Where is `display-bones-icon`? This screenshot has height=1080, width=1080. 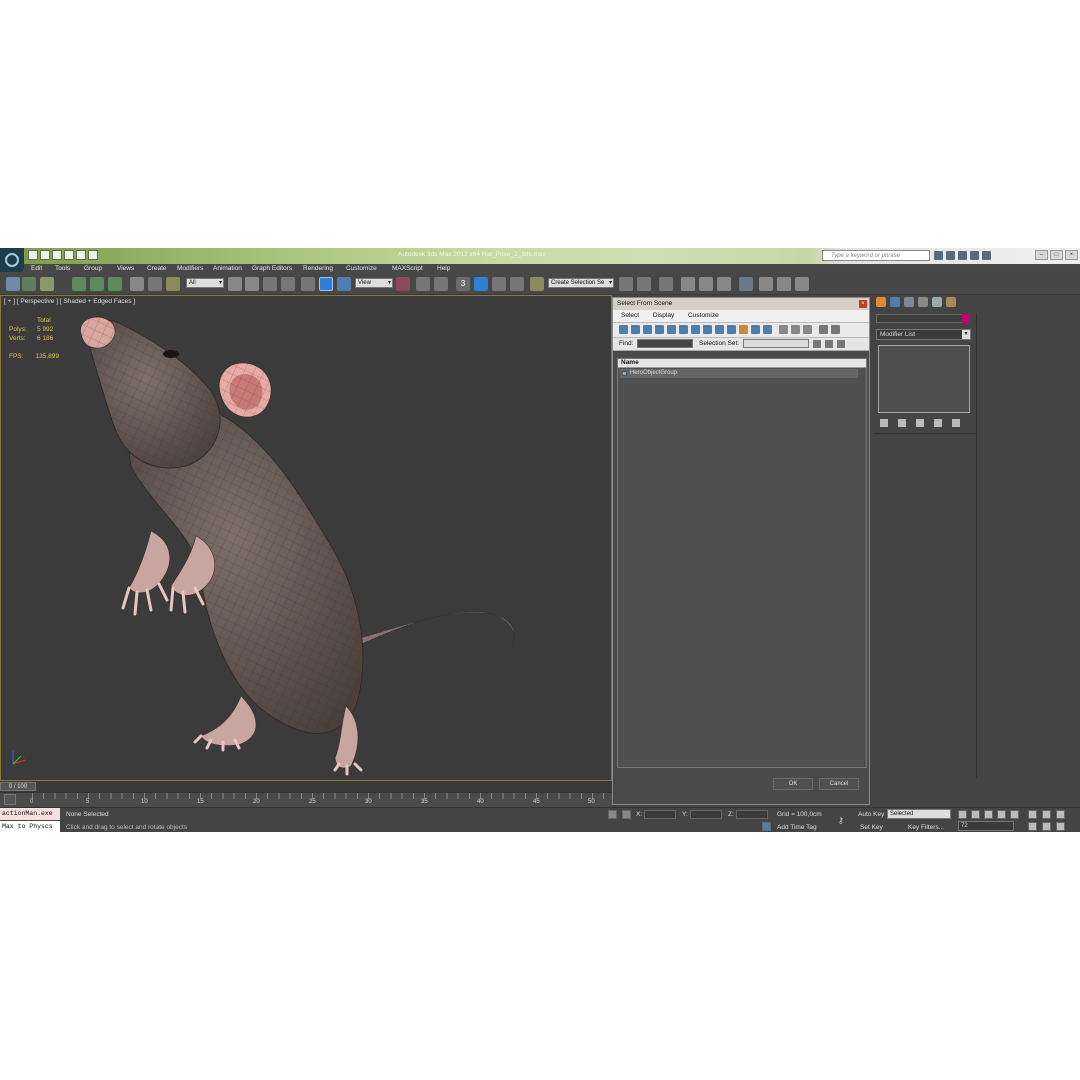
display-bones-icon is located at coordinates (719, 329).